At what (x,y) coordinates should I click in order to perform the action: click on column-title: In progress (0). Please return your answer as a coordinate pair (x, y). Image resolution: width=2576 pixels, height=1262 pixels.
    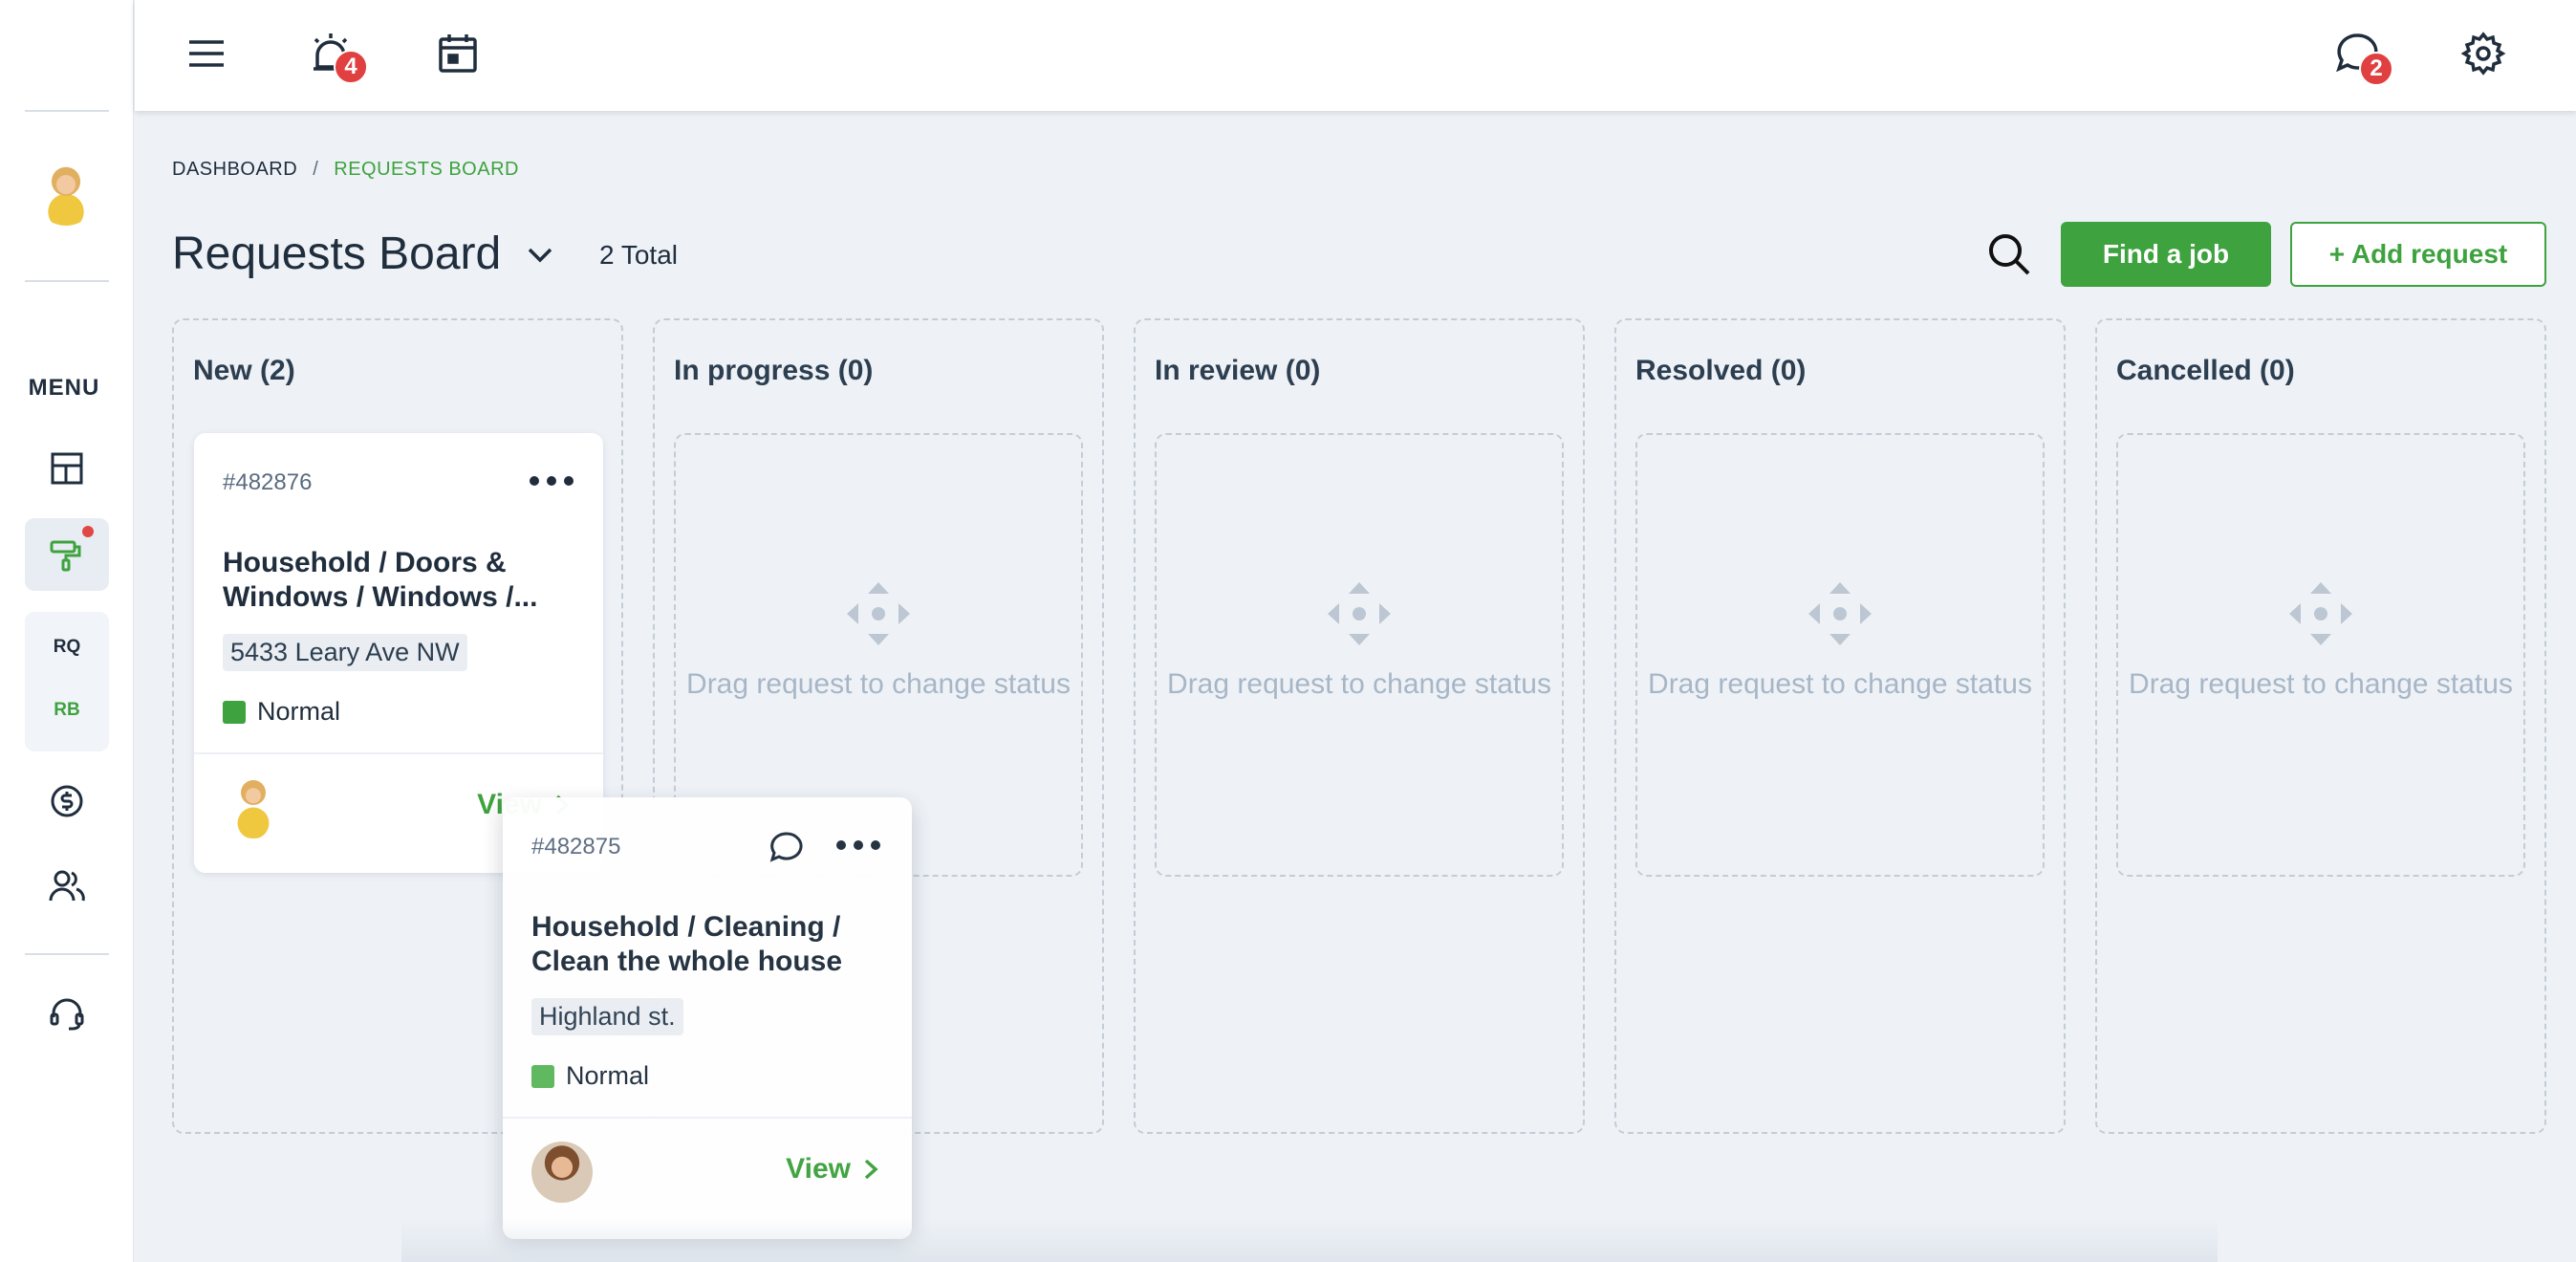
    Looking at the image, I should click on (774, 370).